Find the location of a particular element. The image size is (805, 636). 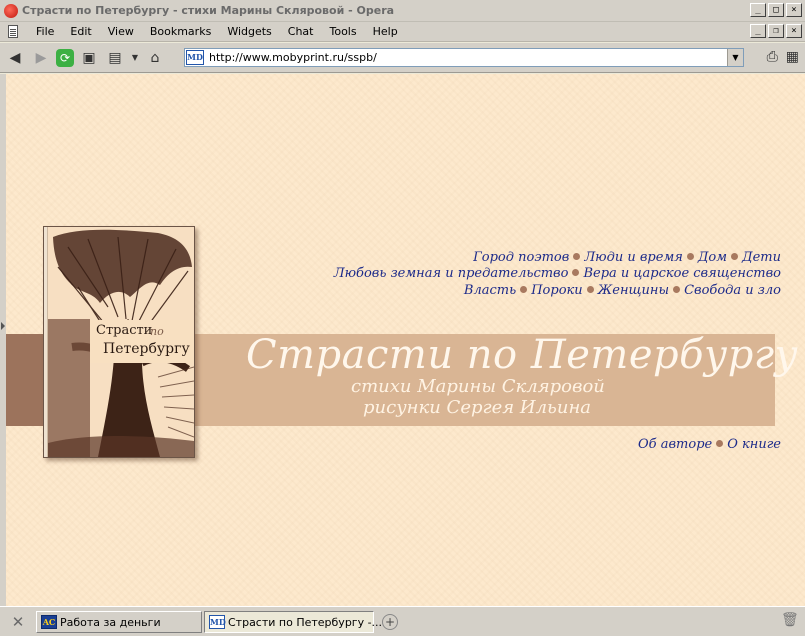

menu-chat: Chat is located at coordinates (301, 32).